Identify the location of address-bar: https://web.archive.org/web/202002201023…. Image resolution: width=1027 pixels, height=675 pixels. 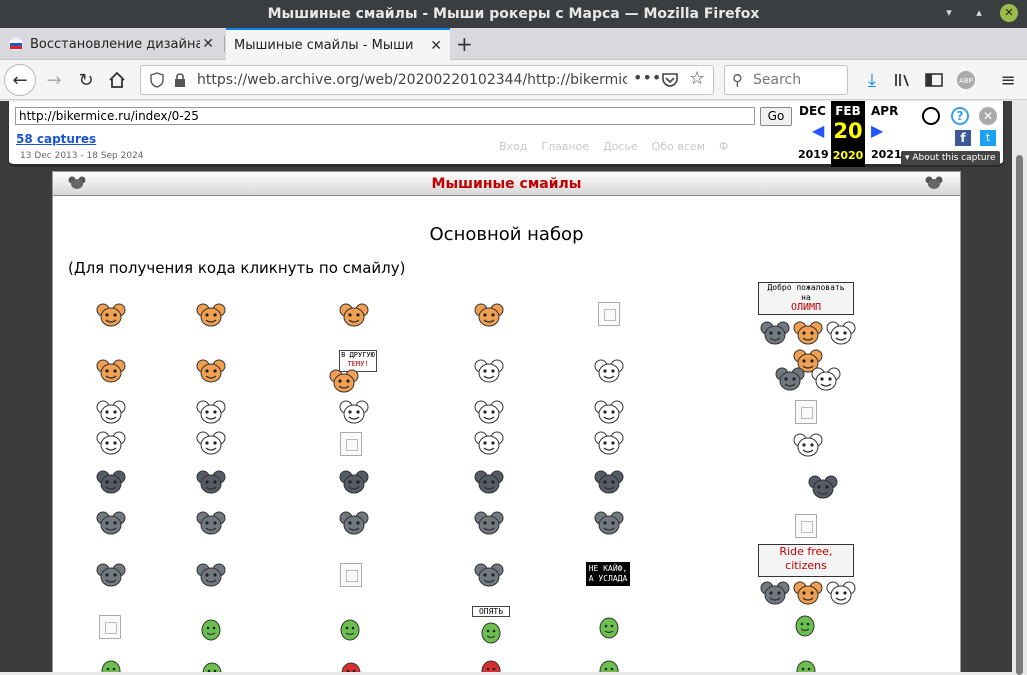
(427, 80).